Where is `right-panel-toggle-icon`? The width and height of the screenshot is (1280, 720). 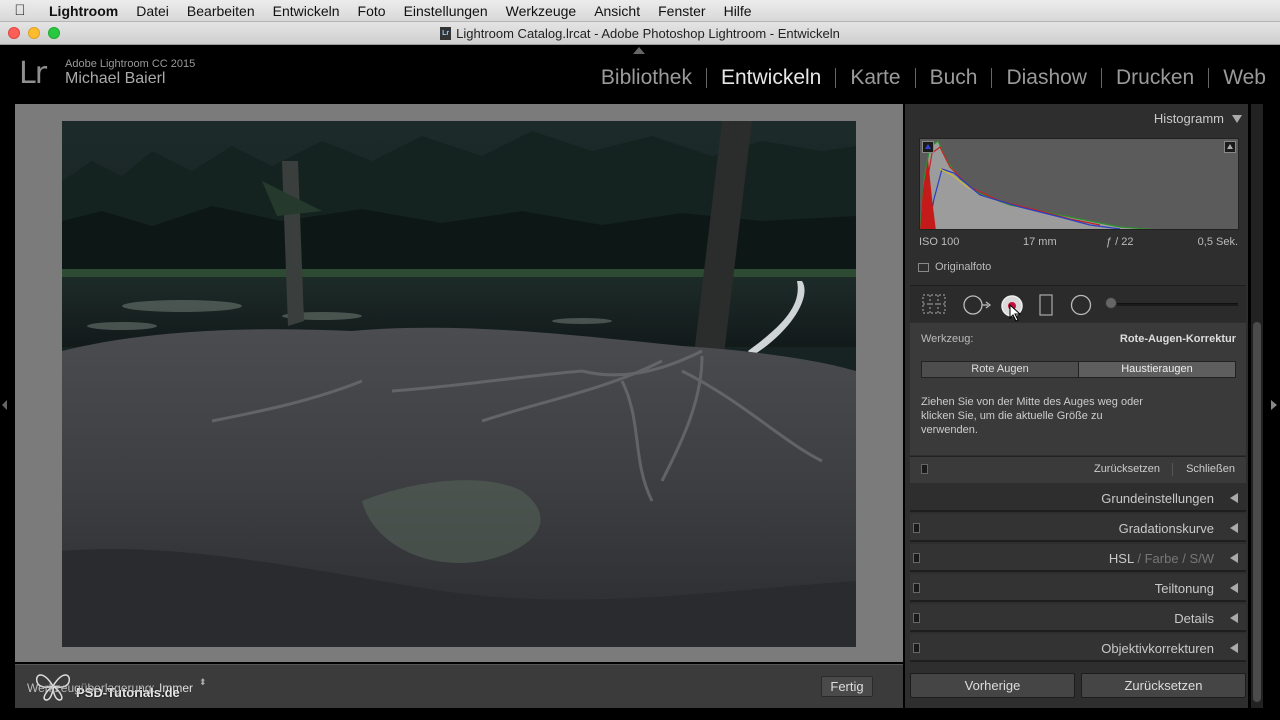 right-panel-toggle-icon is located at coordinates (1274, 405).